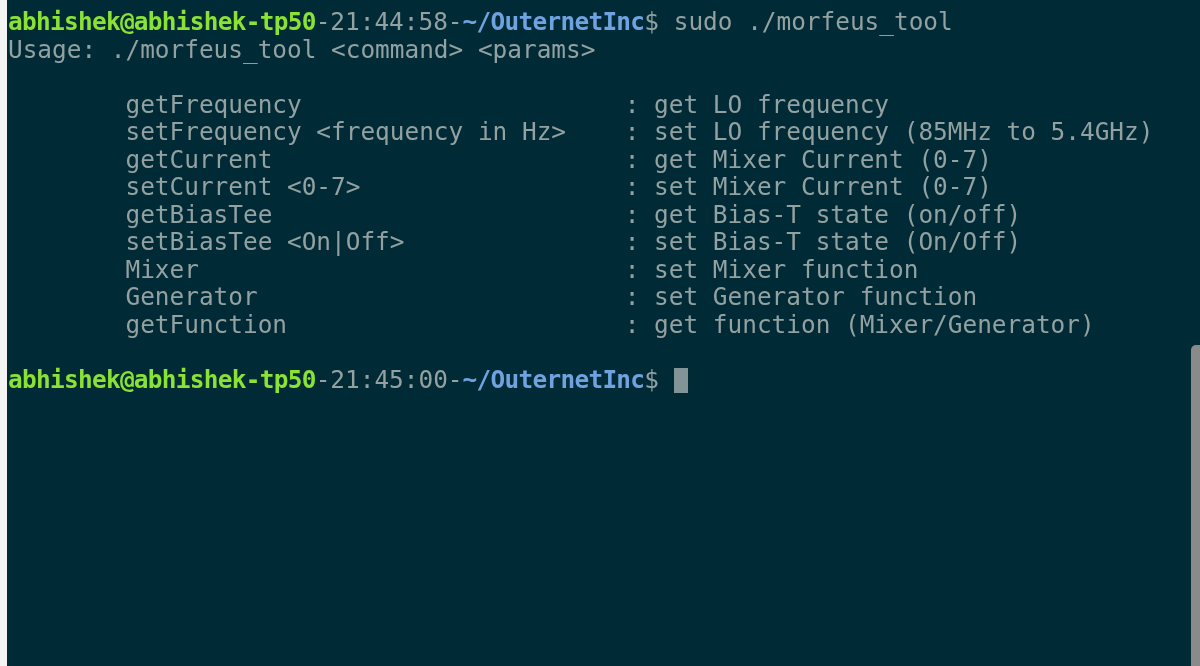 This screenshot has width=1200, height=666. Describe the element at coordinates (859, 324) in the screenshot. I see `command-description: : get function (Mixer/Generator)` at that location.